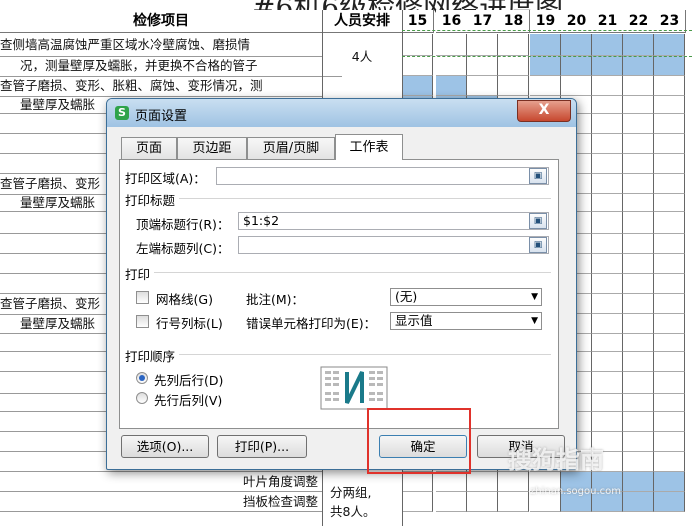 Image resolution: width=692 pixels, height=526 pixels. Describe the element at coordinates (466, 297) in the screenshot. I see `comments-select: (无) ▼` at that location.